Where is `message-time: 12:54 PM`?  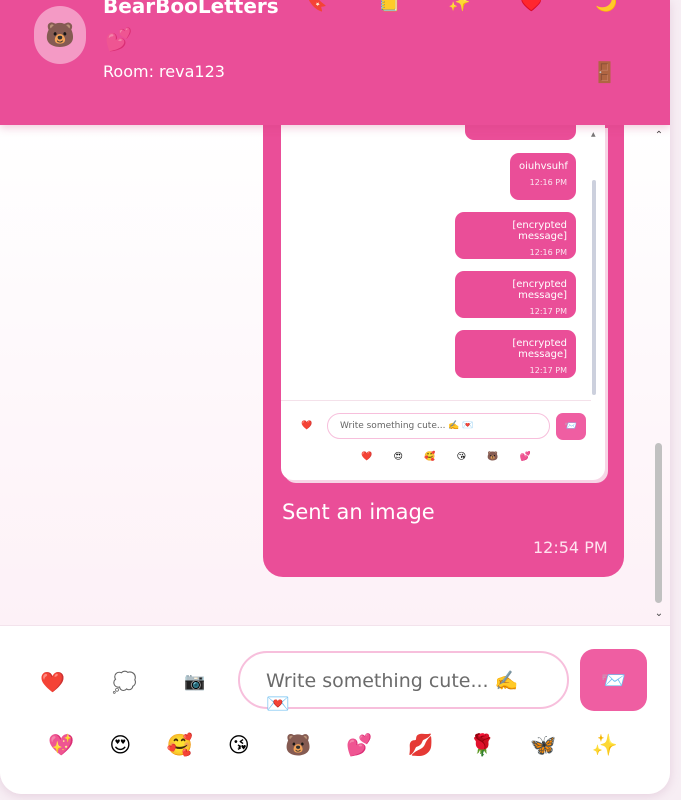
message-time: 12:54 PM is located at coordinates (570, 547).